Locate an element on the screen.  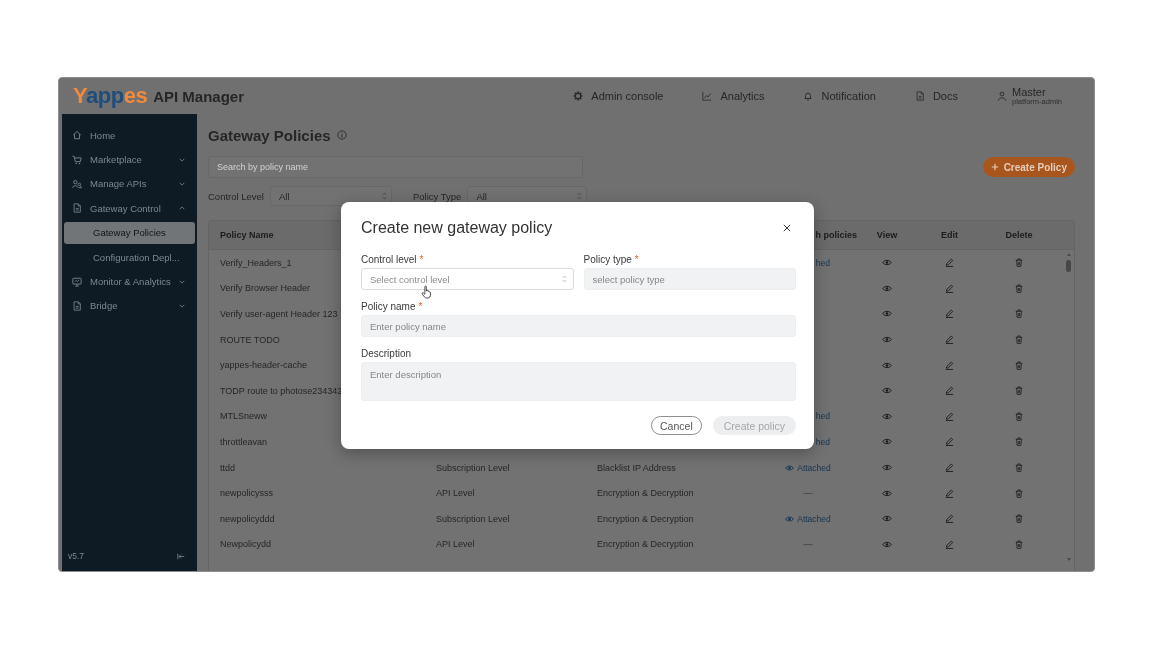
policy-name: TODP route to photose234342 is located at coordinates (281, 390).